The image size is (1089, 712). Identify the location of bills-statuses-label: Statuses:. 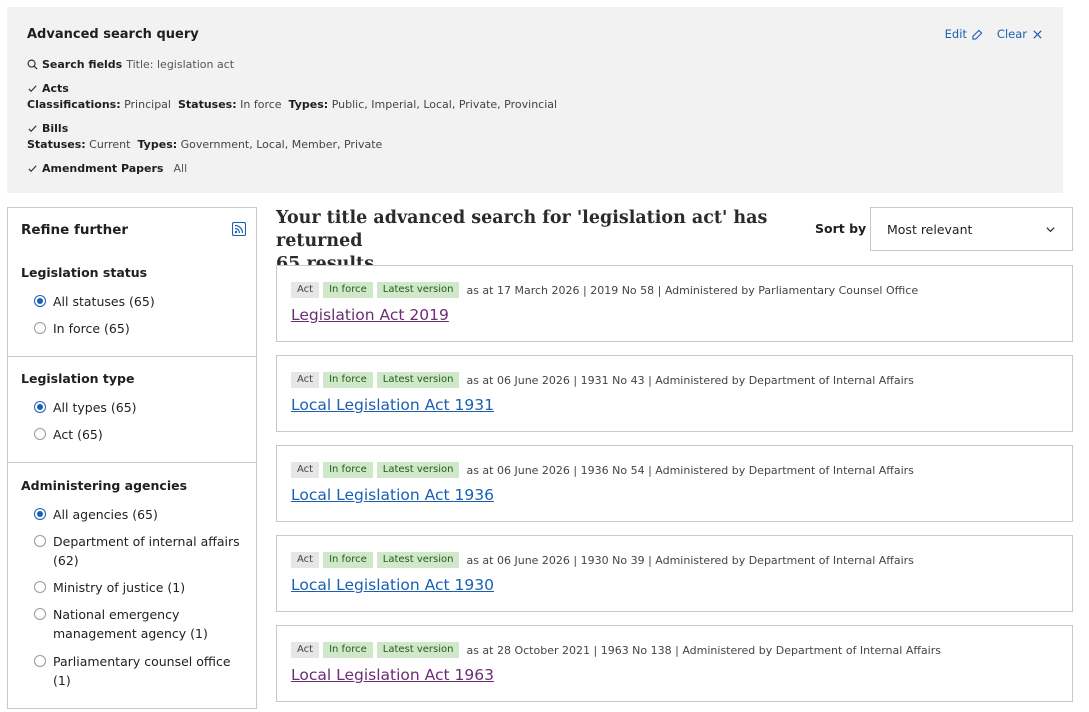
(56, 144).